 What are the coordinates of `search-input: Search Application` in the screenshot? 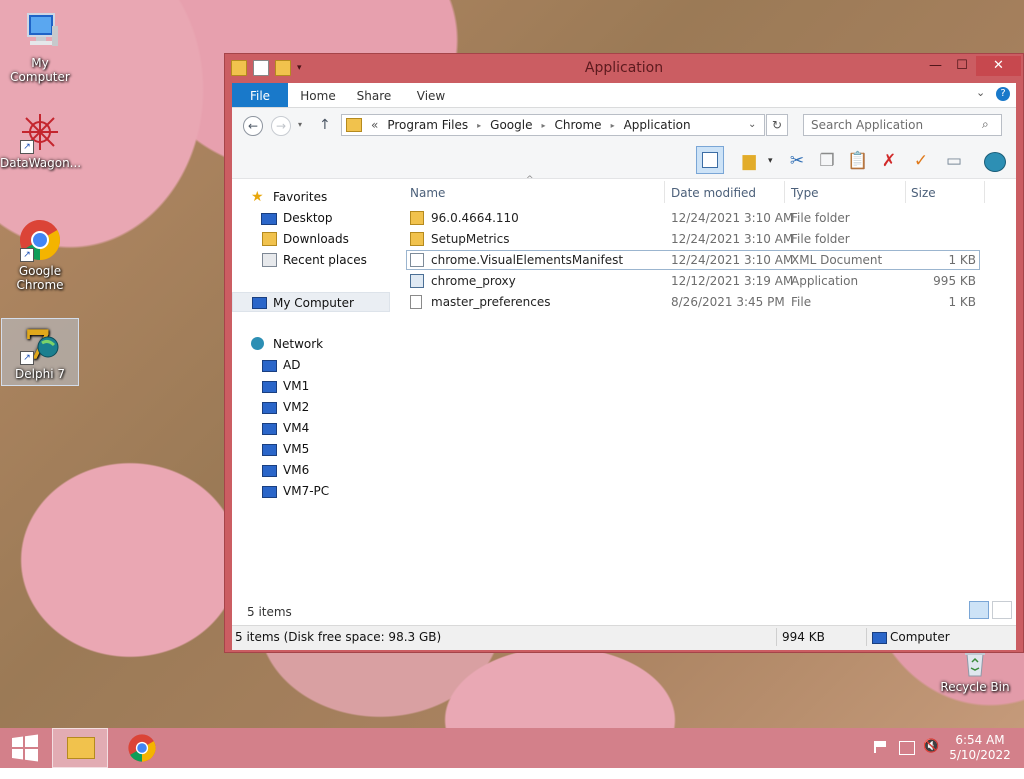 It's located at (902, 125).